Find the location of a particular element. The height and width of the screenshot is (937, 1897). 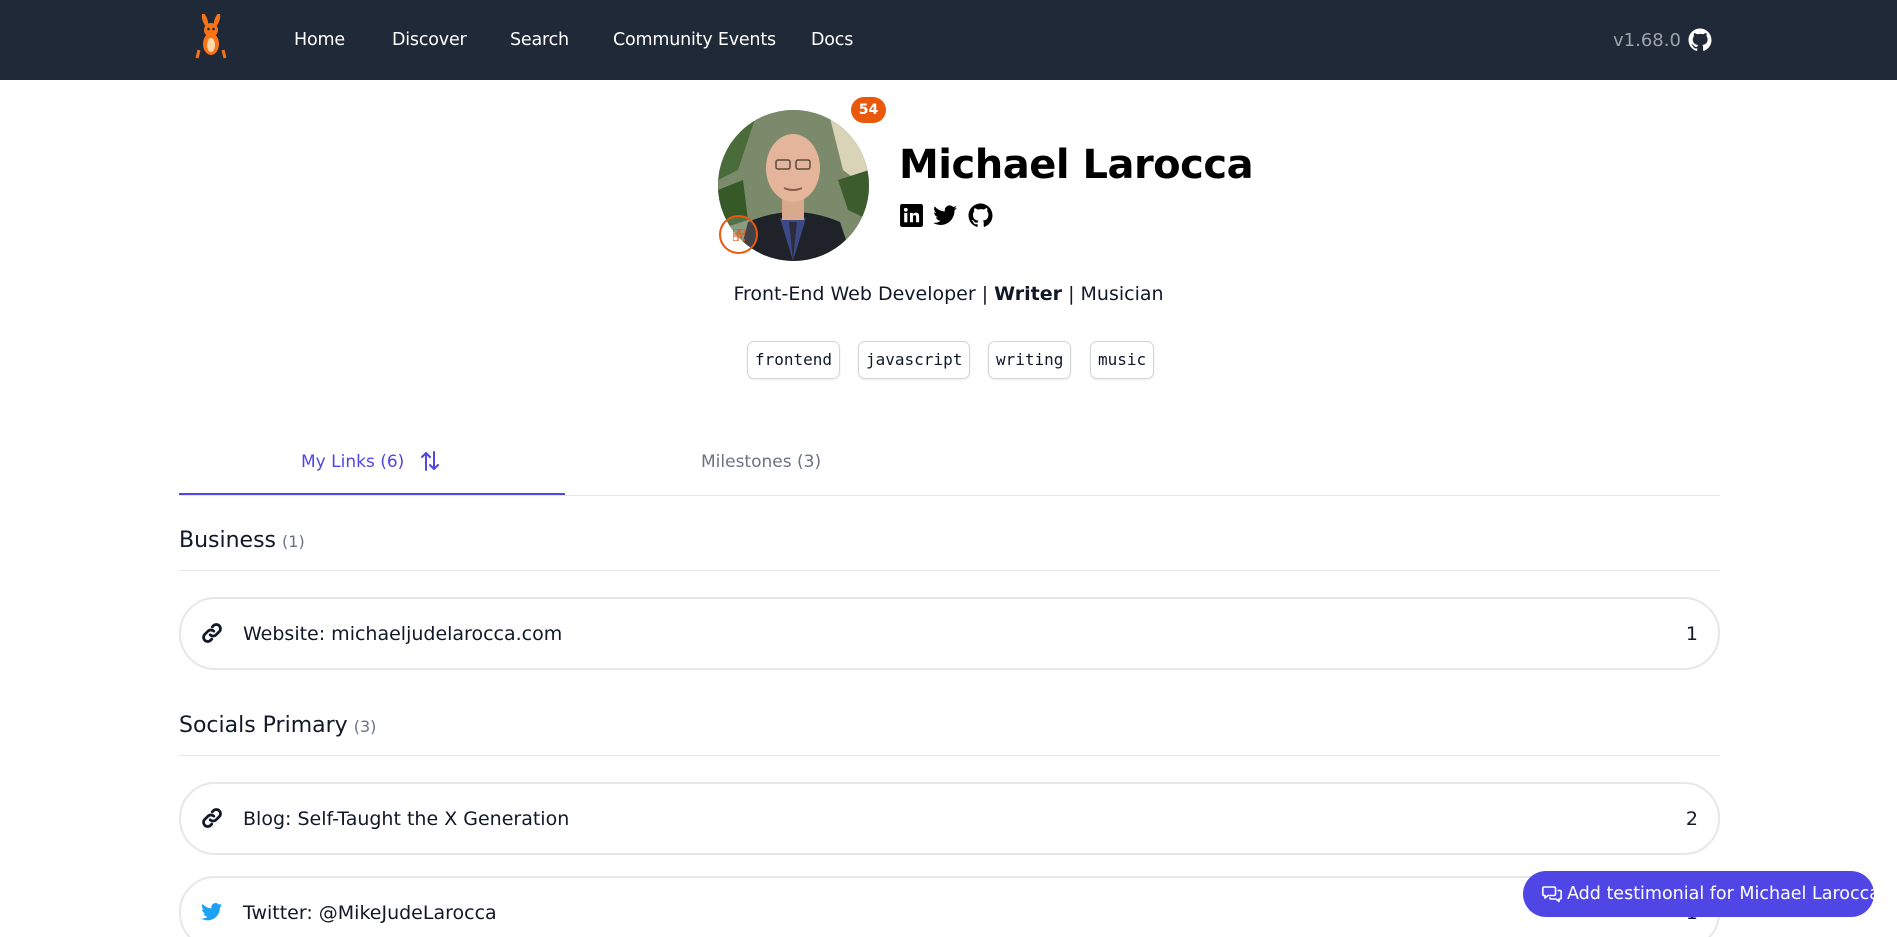

nav-home-link: Home is located at coordinates (319, 40).